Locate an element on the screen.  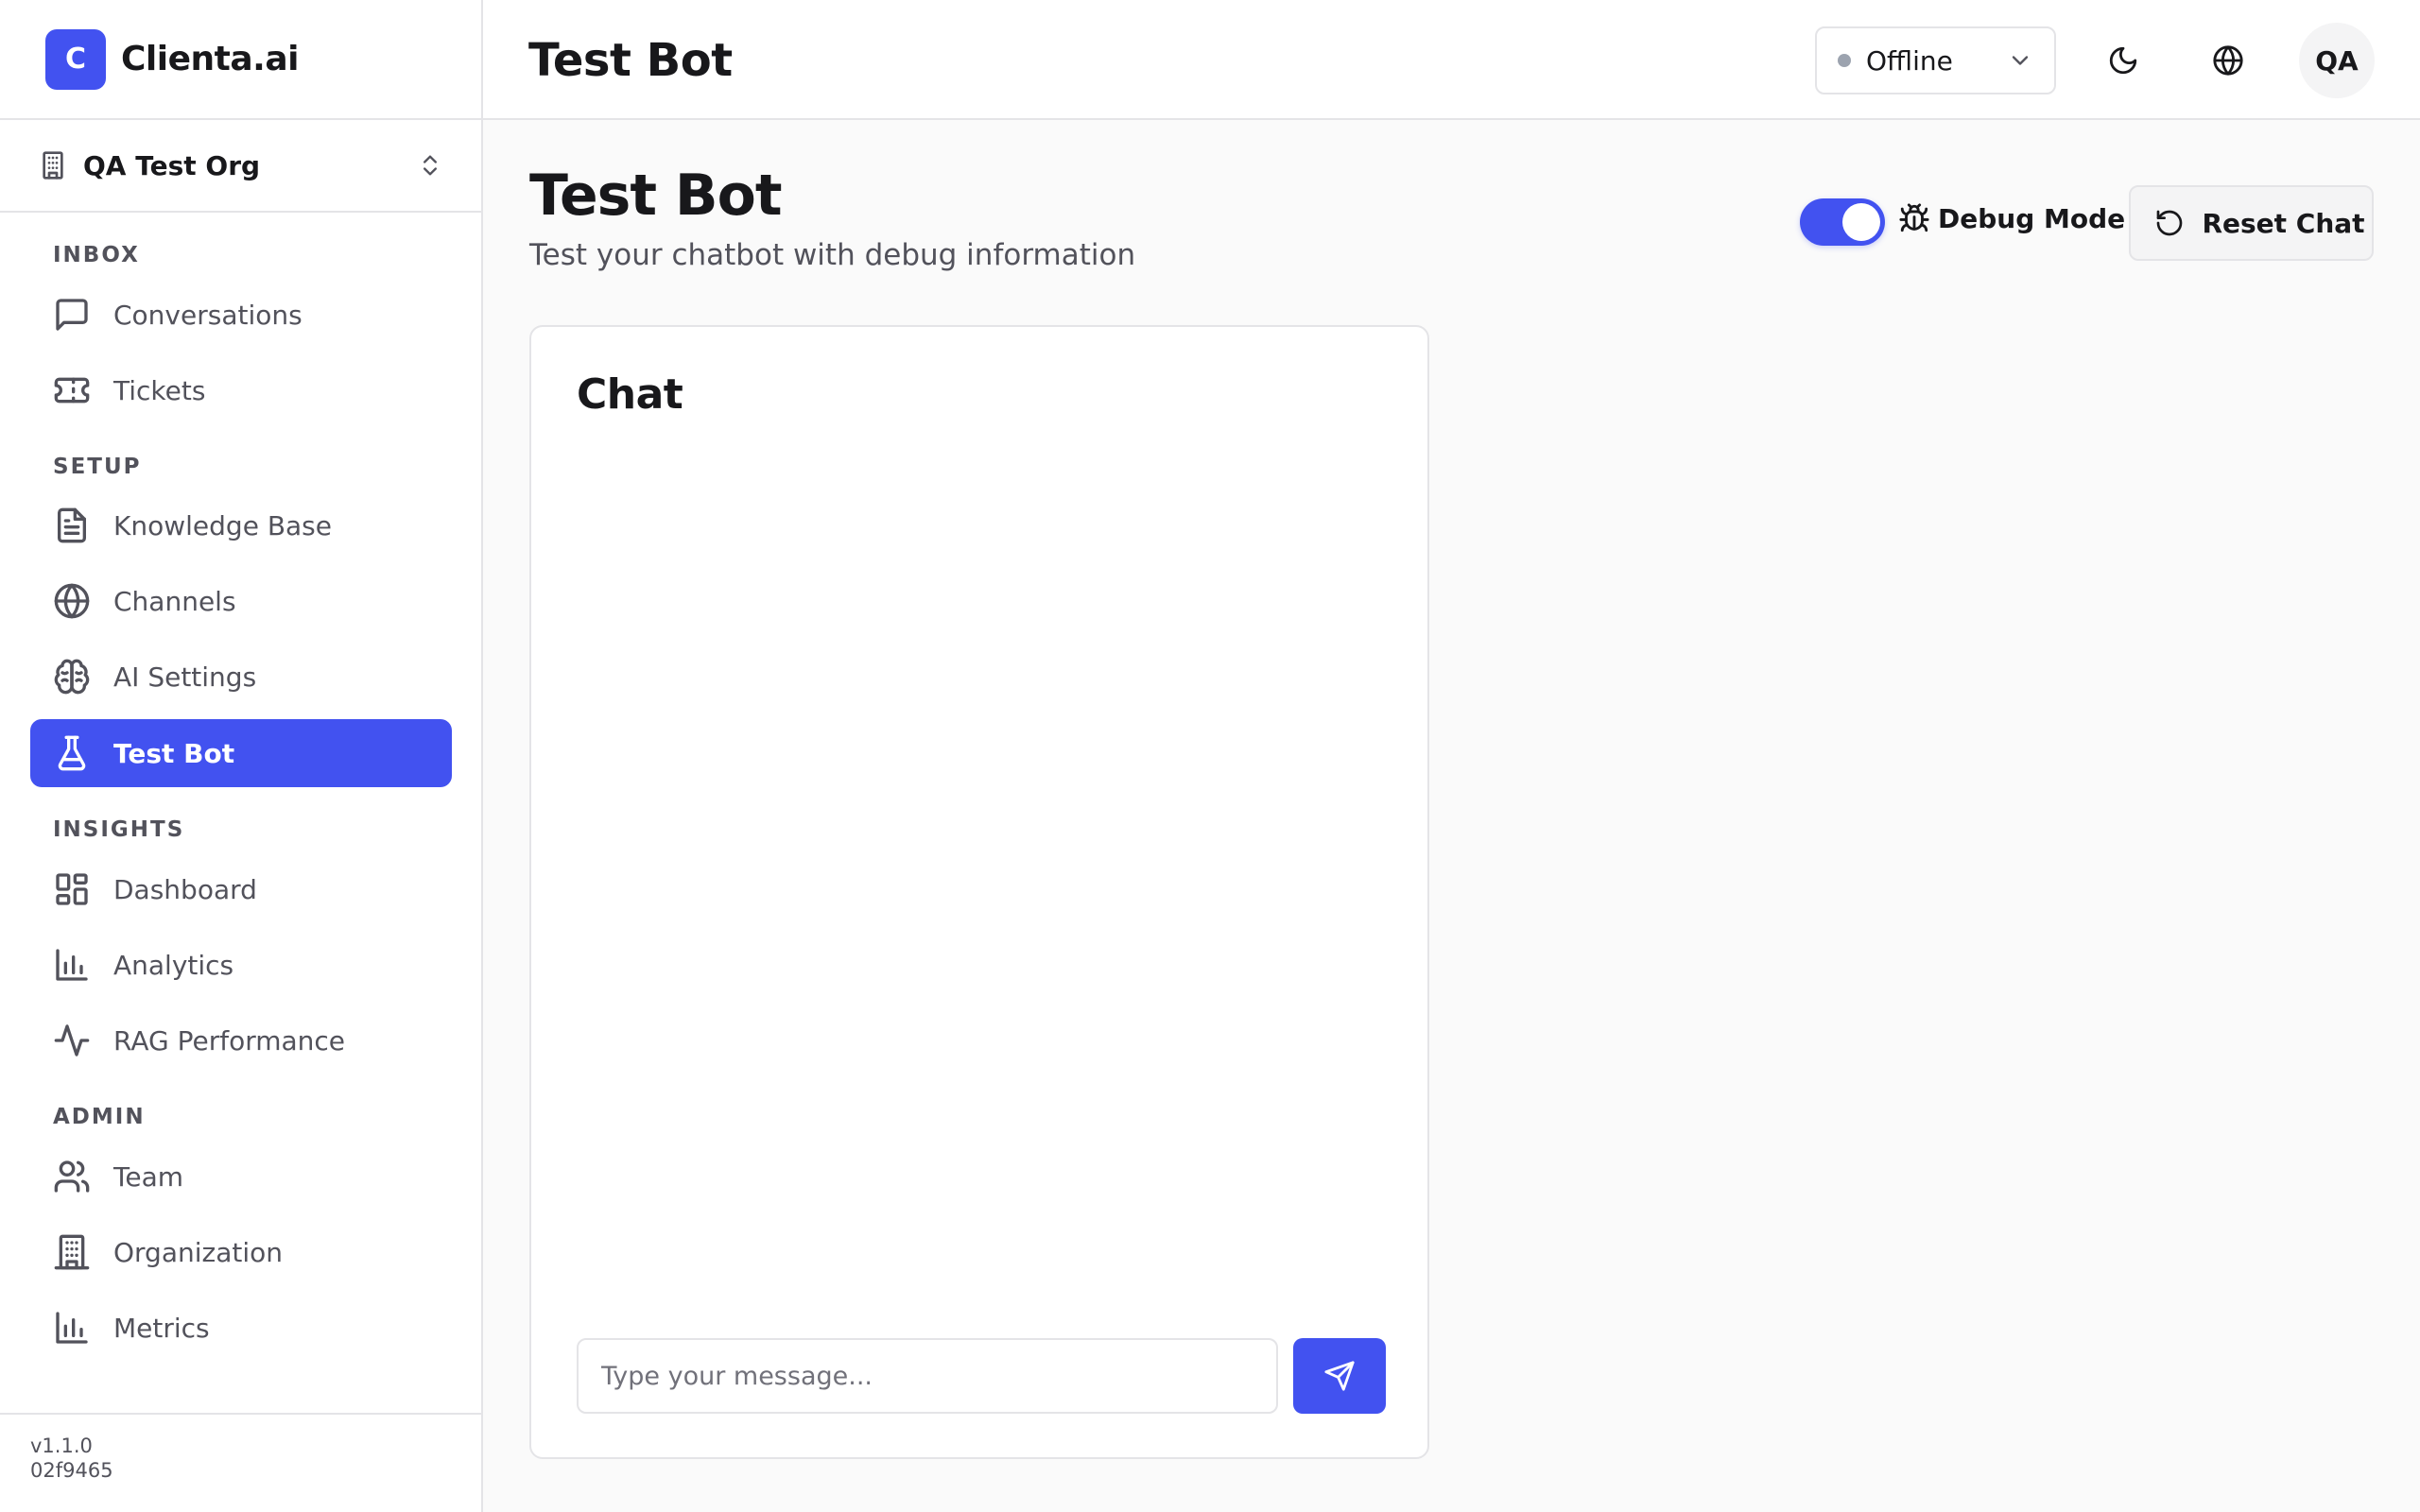
org-name: QA Test Org is located at coordinates (172, 165).